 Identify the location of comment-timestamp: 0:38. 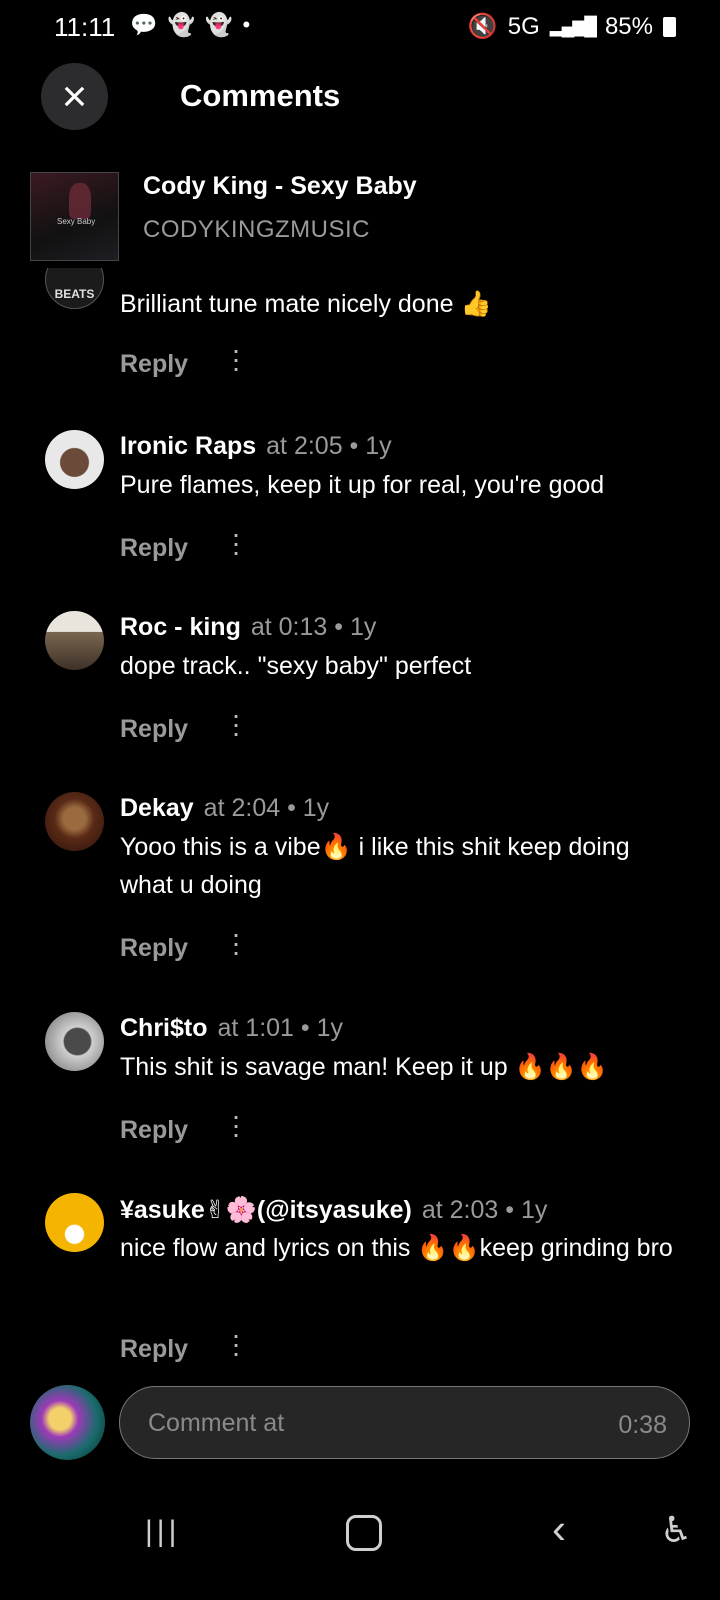
(642, 1425).